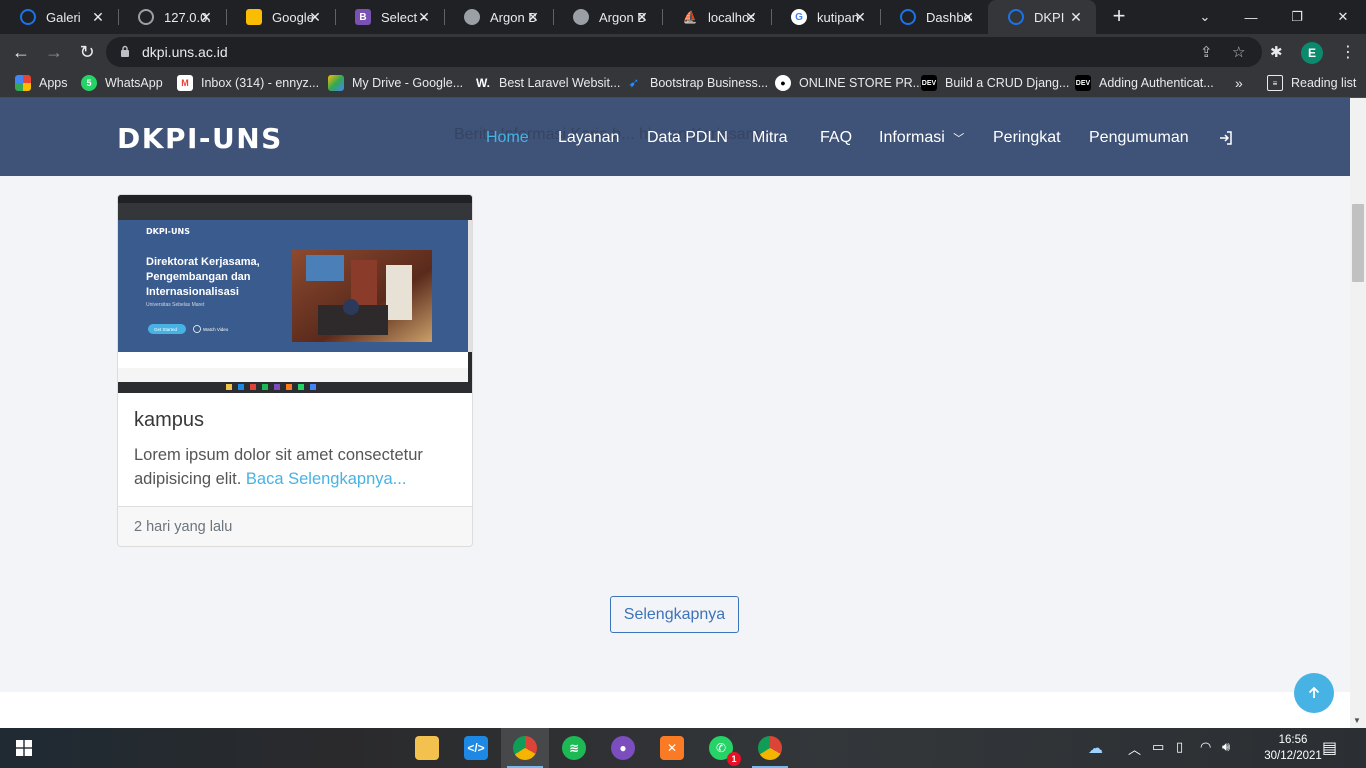 The width and height of the screenshot is (1366, 768). What do you see at coordinates (581, 17) in the screenshot?
I see `avatar-icon` at bounding box center [581, 17].